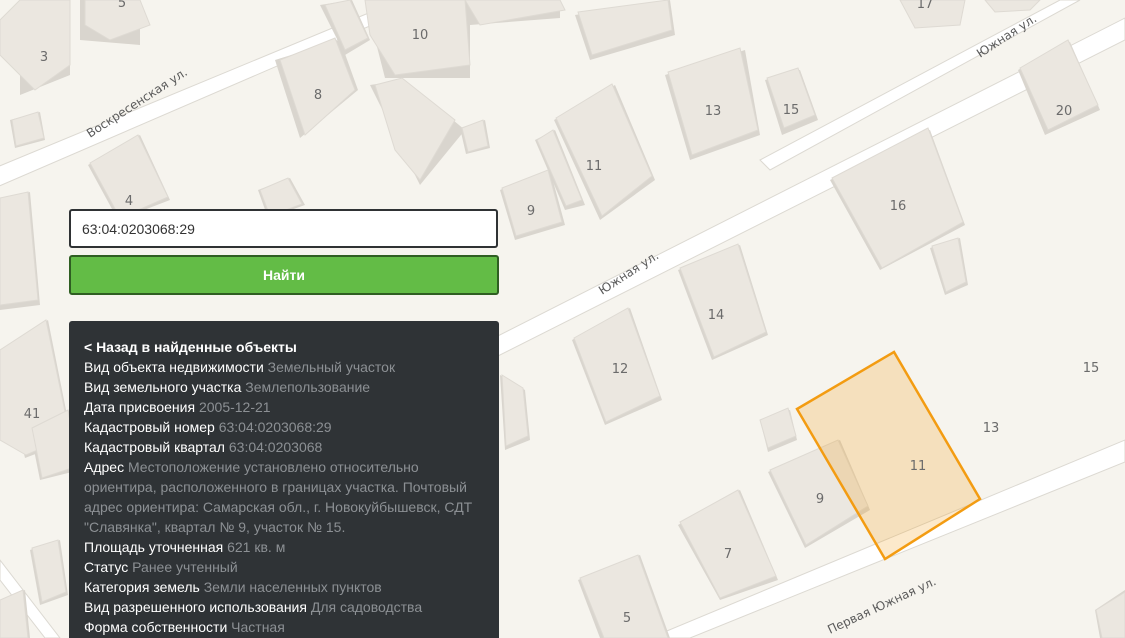 This screenshot has width=1125, height=638. What do you see at coordinates (275, 447) in the screenshot?
I see `info-value: 63:04:0203068` at bounding box center [275, 447].